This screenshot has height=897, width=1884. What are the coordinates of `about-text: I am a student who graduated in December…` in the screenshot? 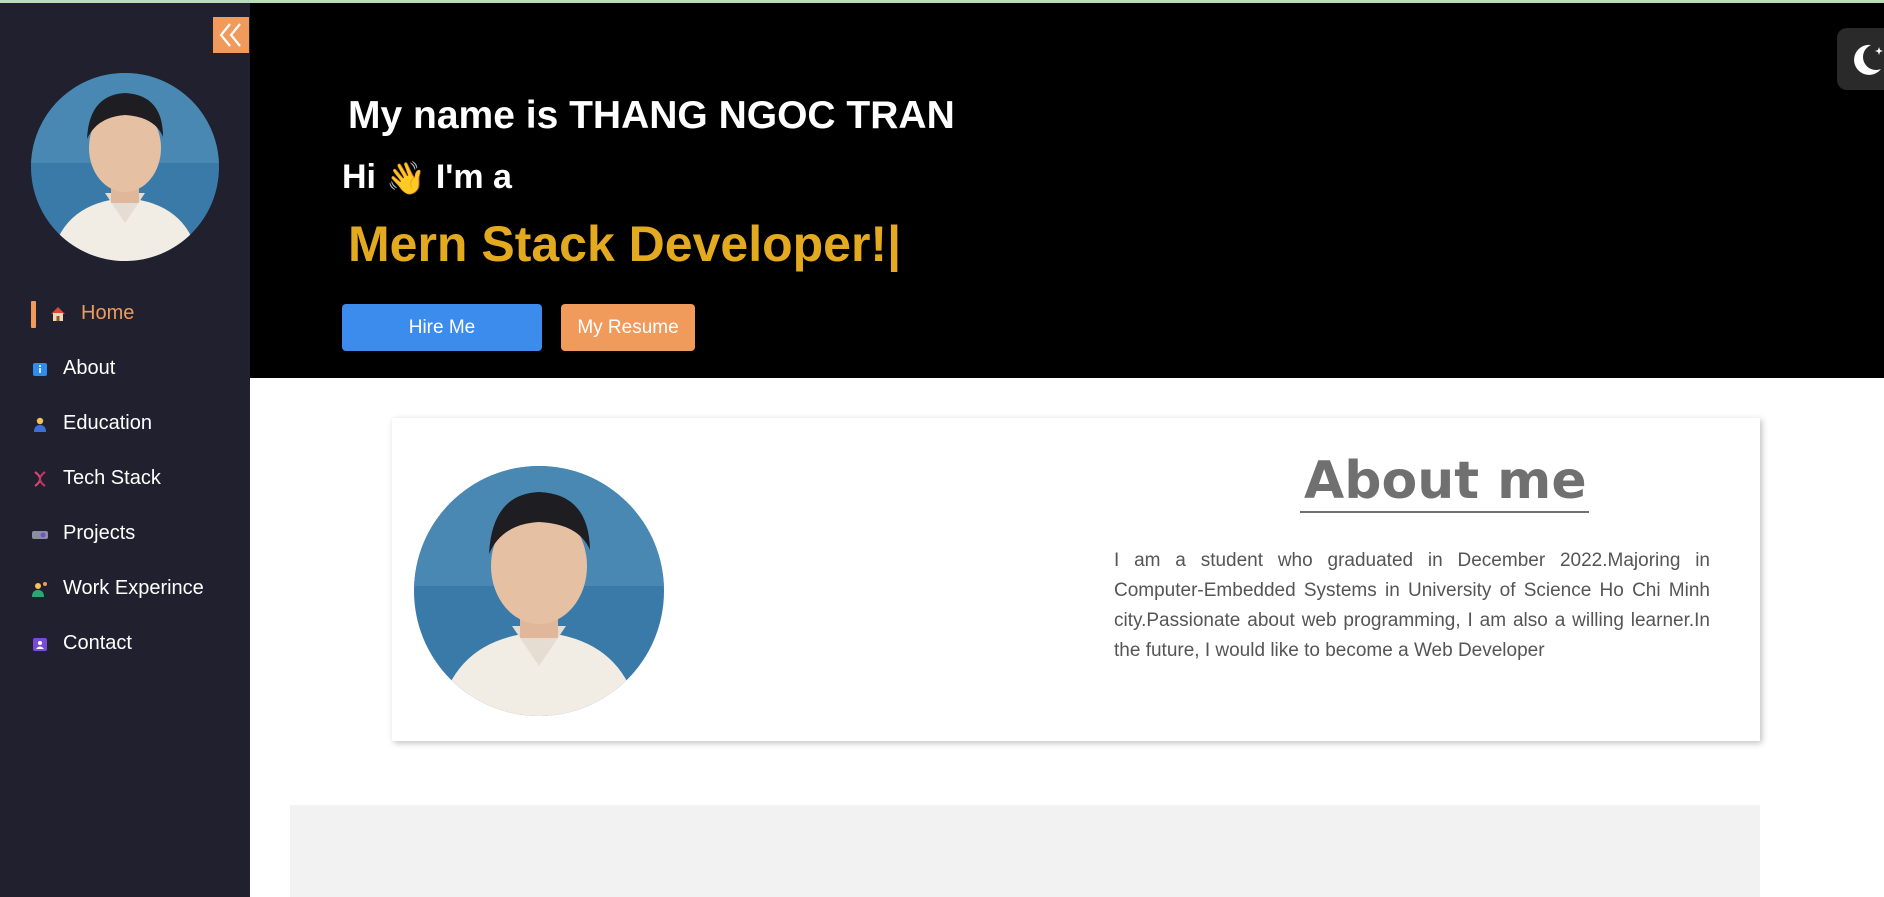 It's located at (1412, 605).